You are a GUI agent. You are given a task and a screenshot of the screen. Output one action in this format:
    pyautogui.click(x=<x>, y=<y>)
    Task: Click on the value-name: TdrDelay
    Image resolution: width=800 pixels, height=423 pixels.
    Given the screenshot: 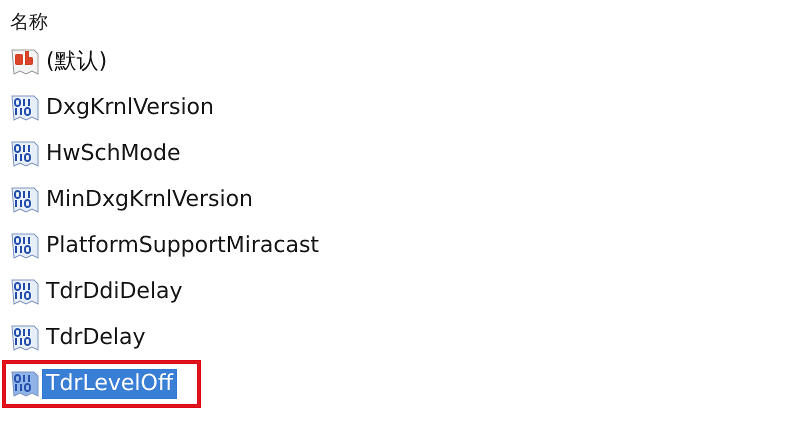 What is the action you would take?
    pyautogui.click(x=96, y=337)
    